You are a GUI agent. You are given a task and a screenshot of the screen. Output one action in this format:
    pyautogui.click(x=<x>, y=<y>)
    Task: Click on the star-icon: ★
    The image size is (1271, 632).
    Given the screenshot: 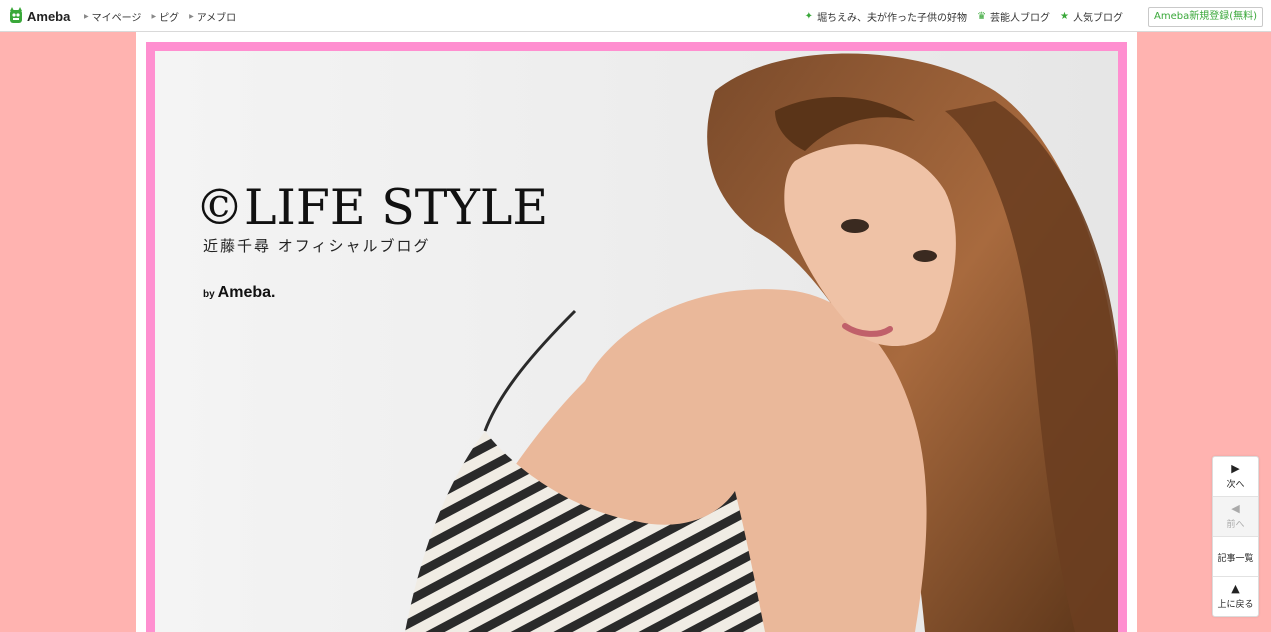 What is the action you would take?
    pyautogui.click(x=1064, y=16)
    